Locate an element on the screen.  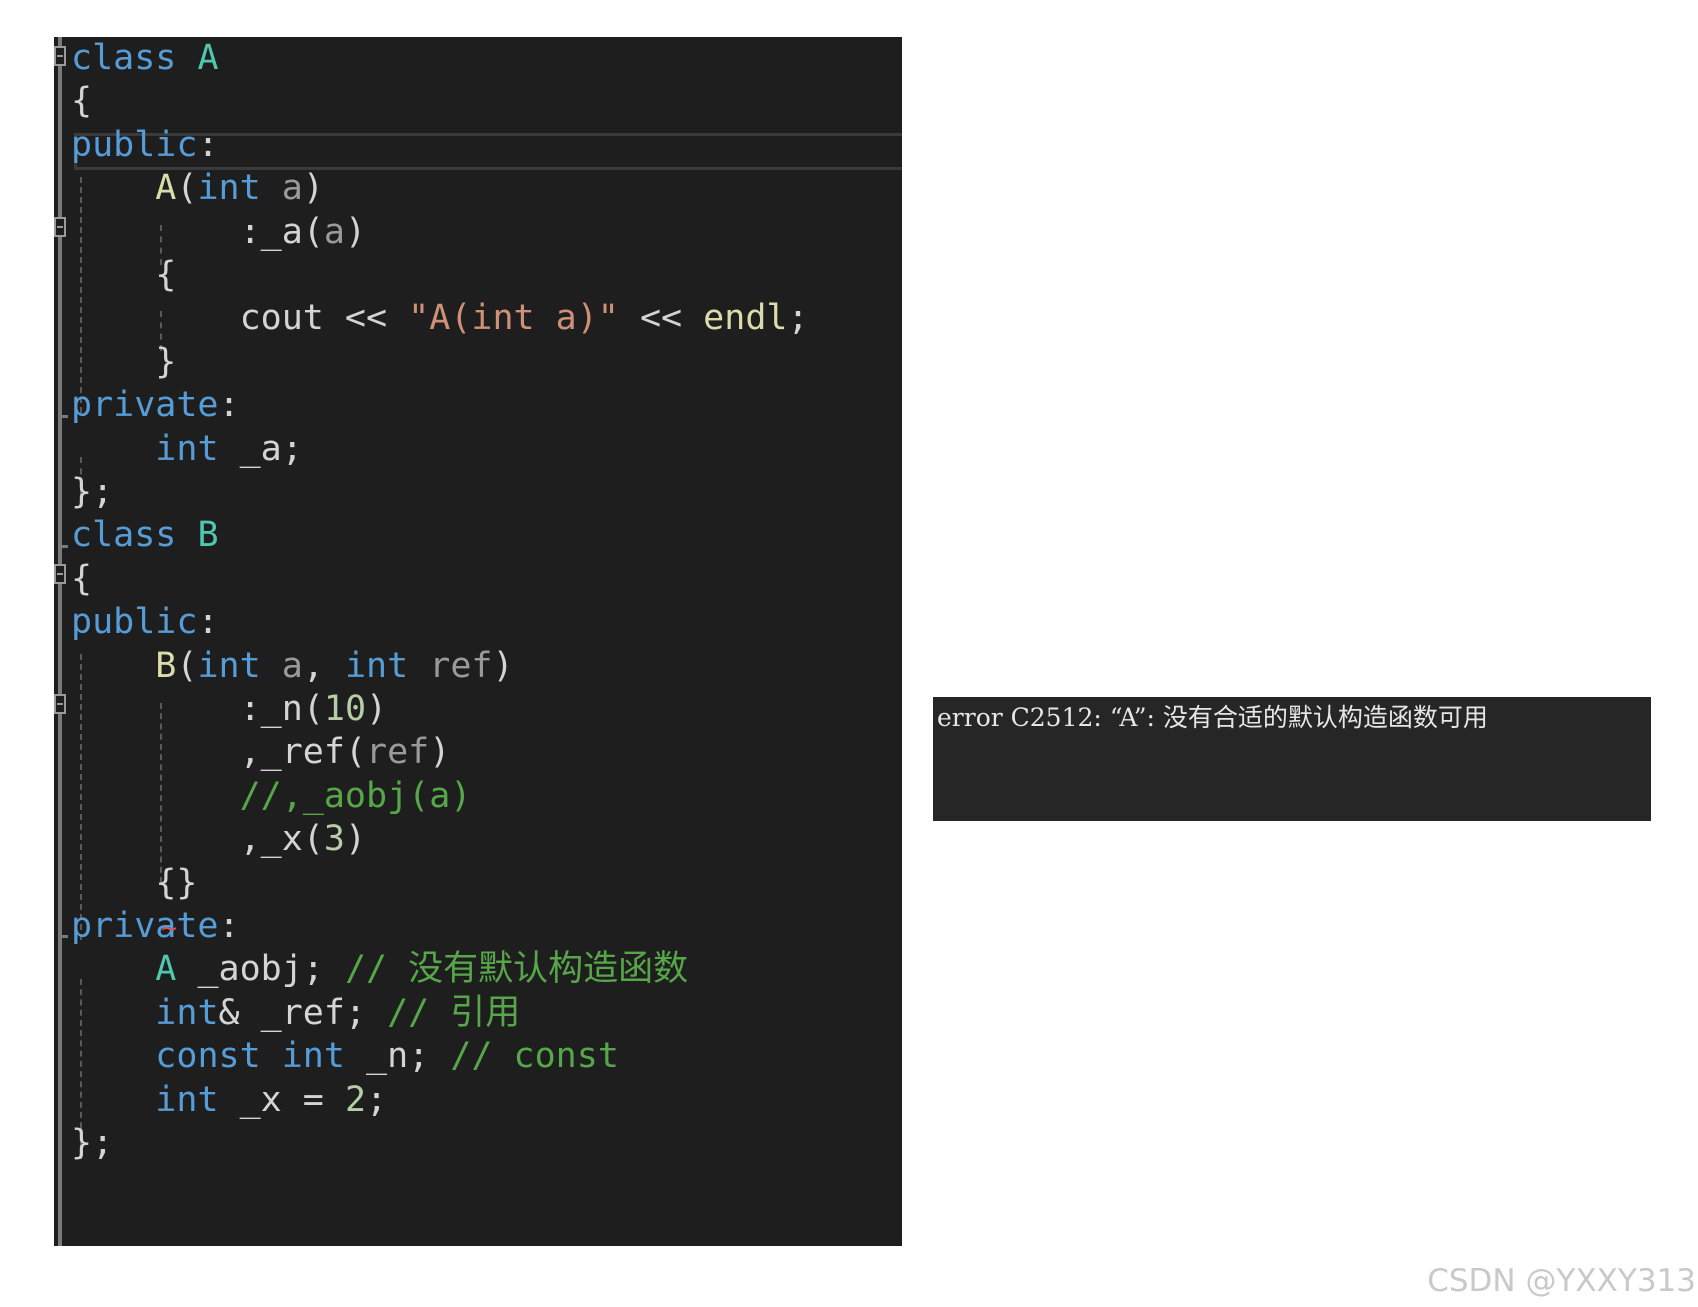
code-line-text: cout << "A(int a)" << endl; is located at coordinates (440, 318).